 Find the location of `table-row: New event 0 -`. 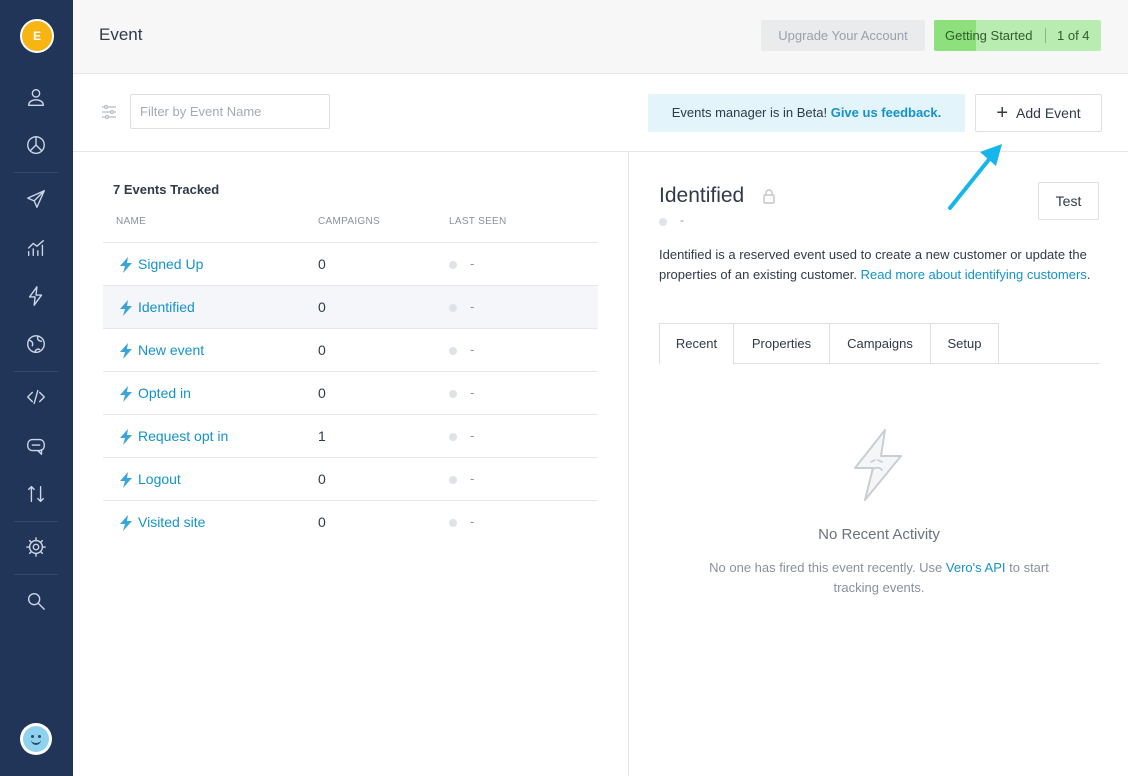

table-row: New event 0 - is located at coordinates (350, 349).